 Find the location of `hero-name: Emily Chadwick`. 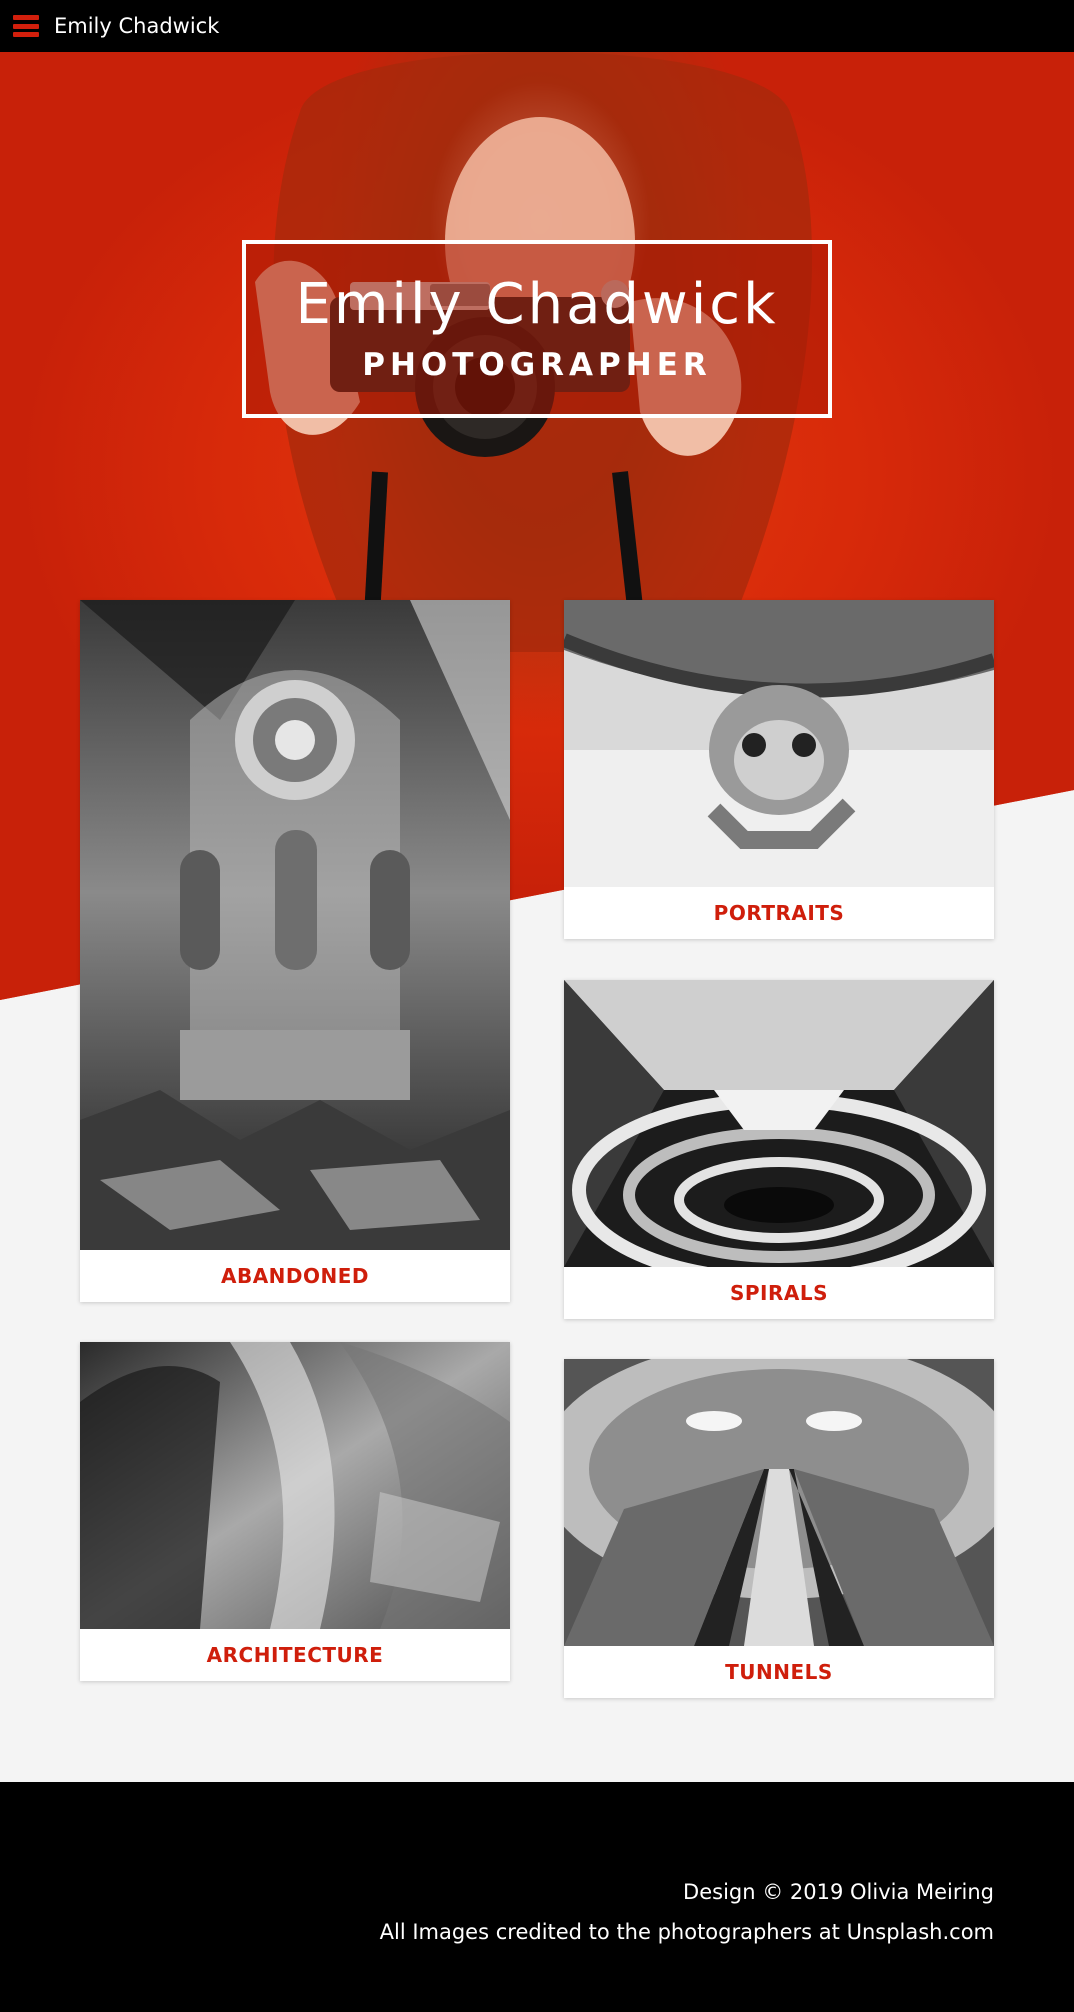

hero-name: Emily Chadwick is located at coordinates (537, 304).